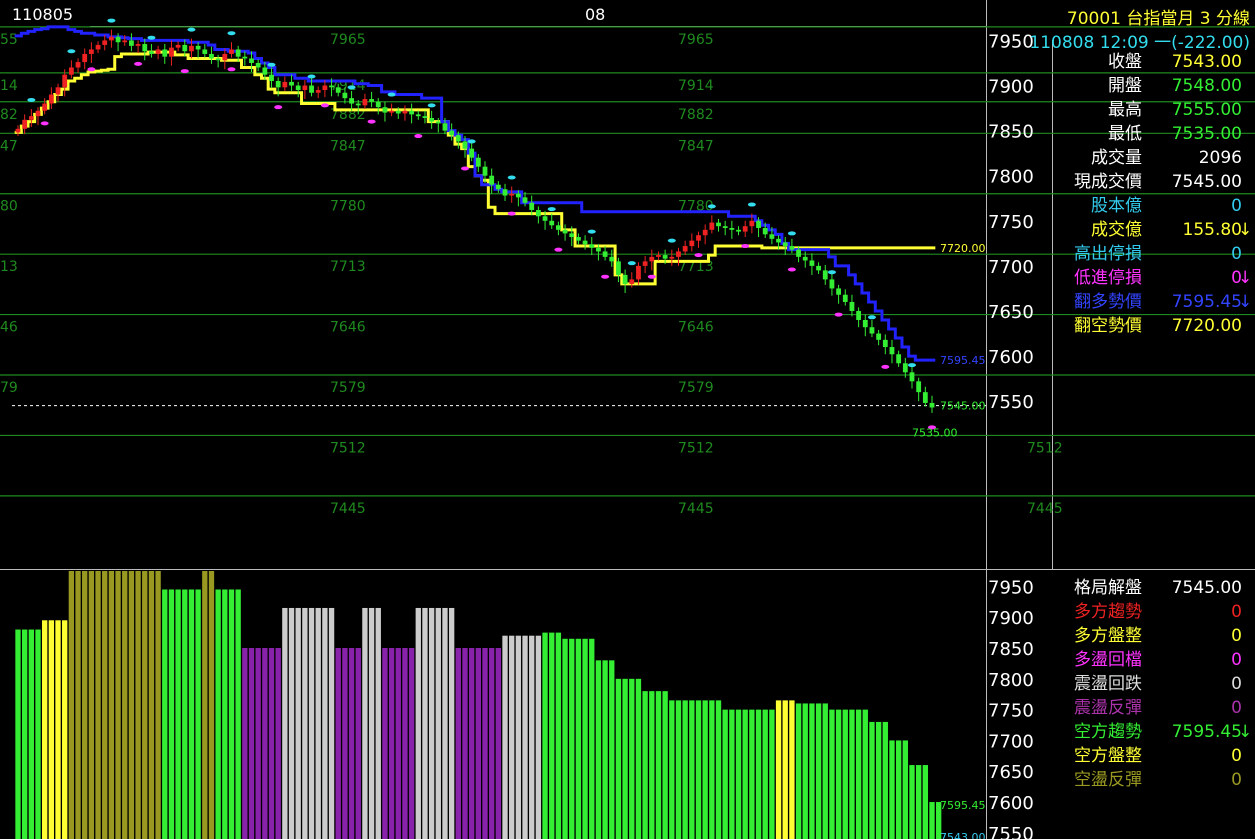 The width and height of the screenshot is (1255, 839). Describe the element at coordinates (1157, 636) in the screenshot. I see `pattern-row: 多方盤整 0` at that location.